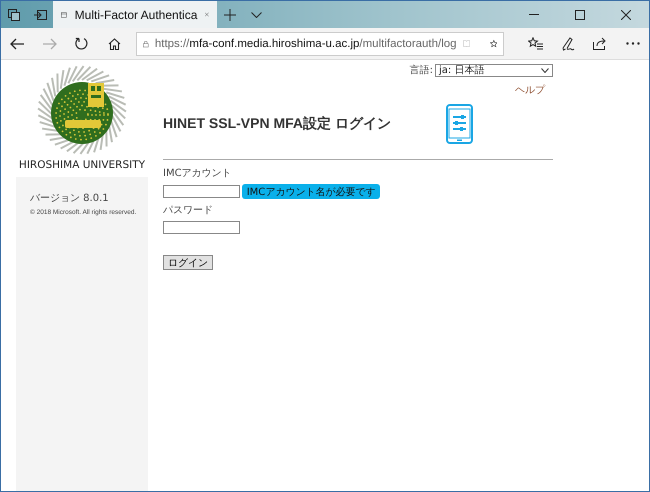  Describe the element at coordinates (14, 14) in the screenshot. I see `tab-preview-icon` at that location.